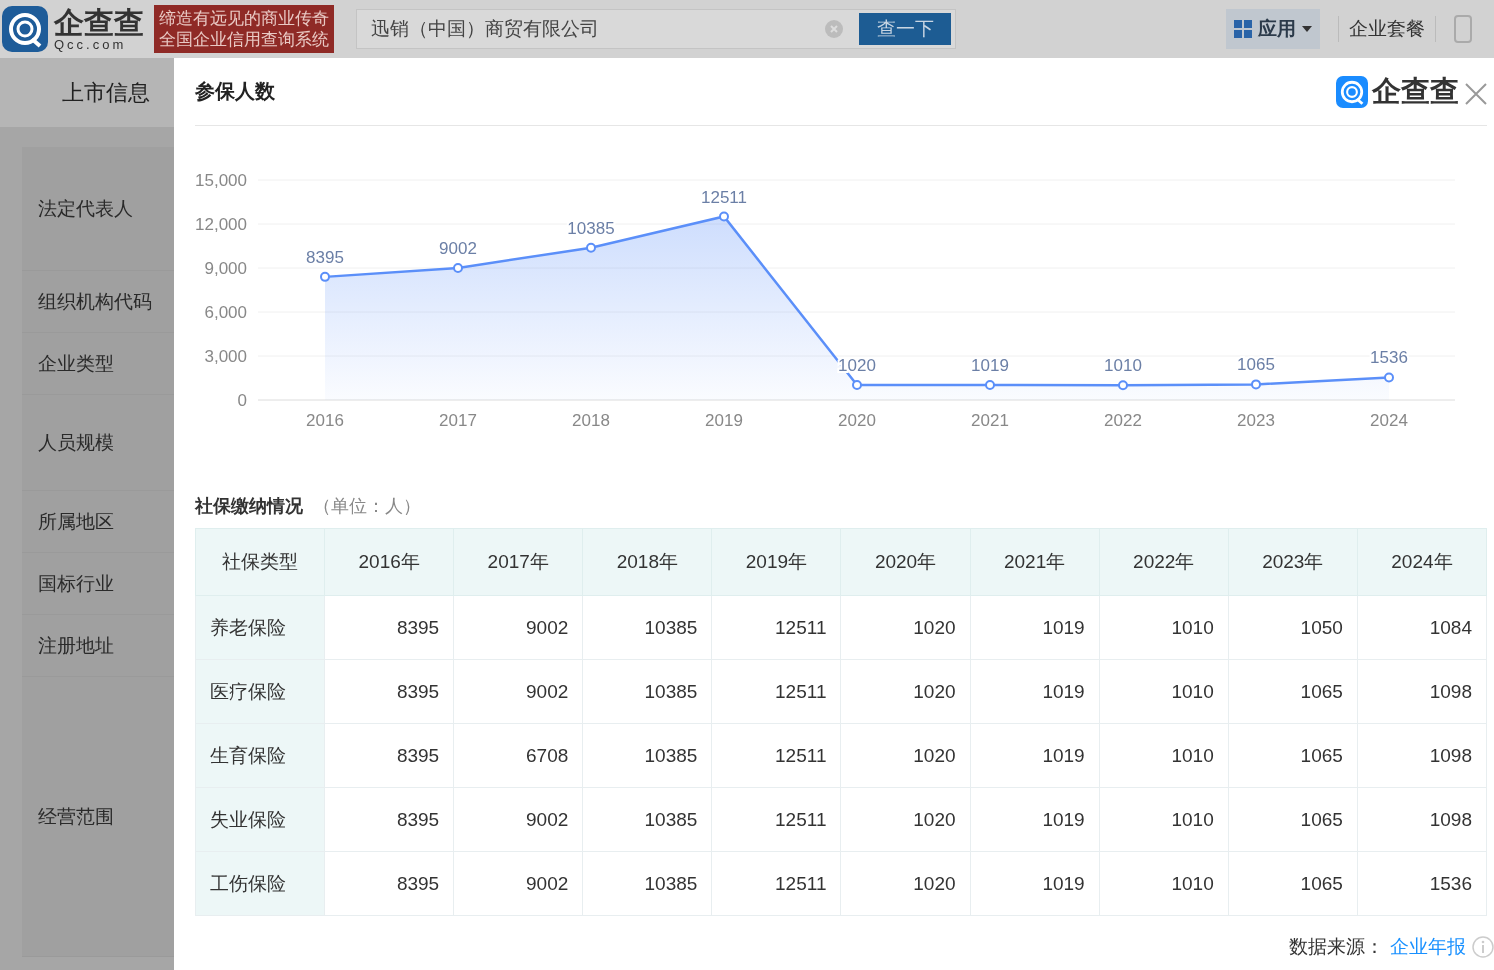 The image size is (1494, 970). Describe the element at coordinates (244, 29) in the screenshot. I see `slogan-banner: 缔造有远见的商业传奇 全国企业信用查询系统` at that location.